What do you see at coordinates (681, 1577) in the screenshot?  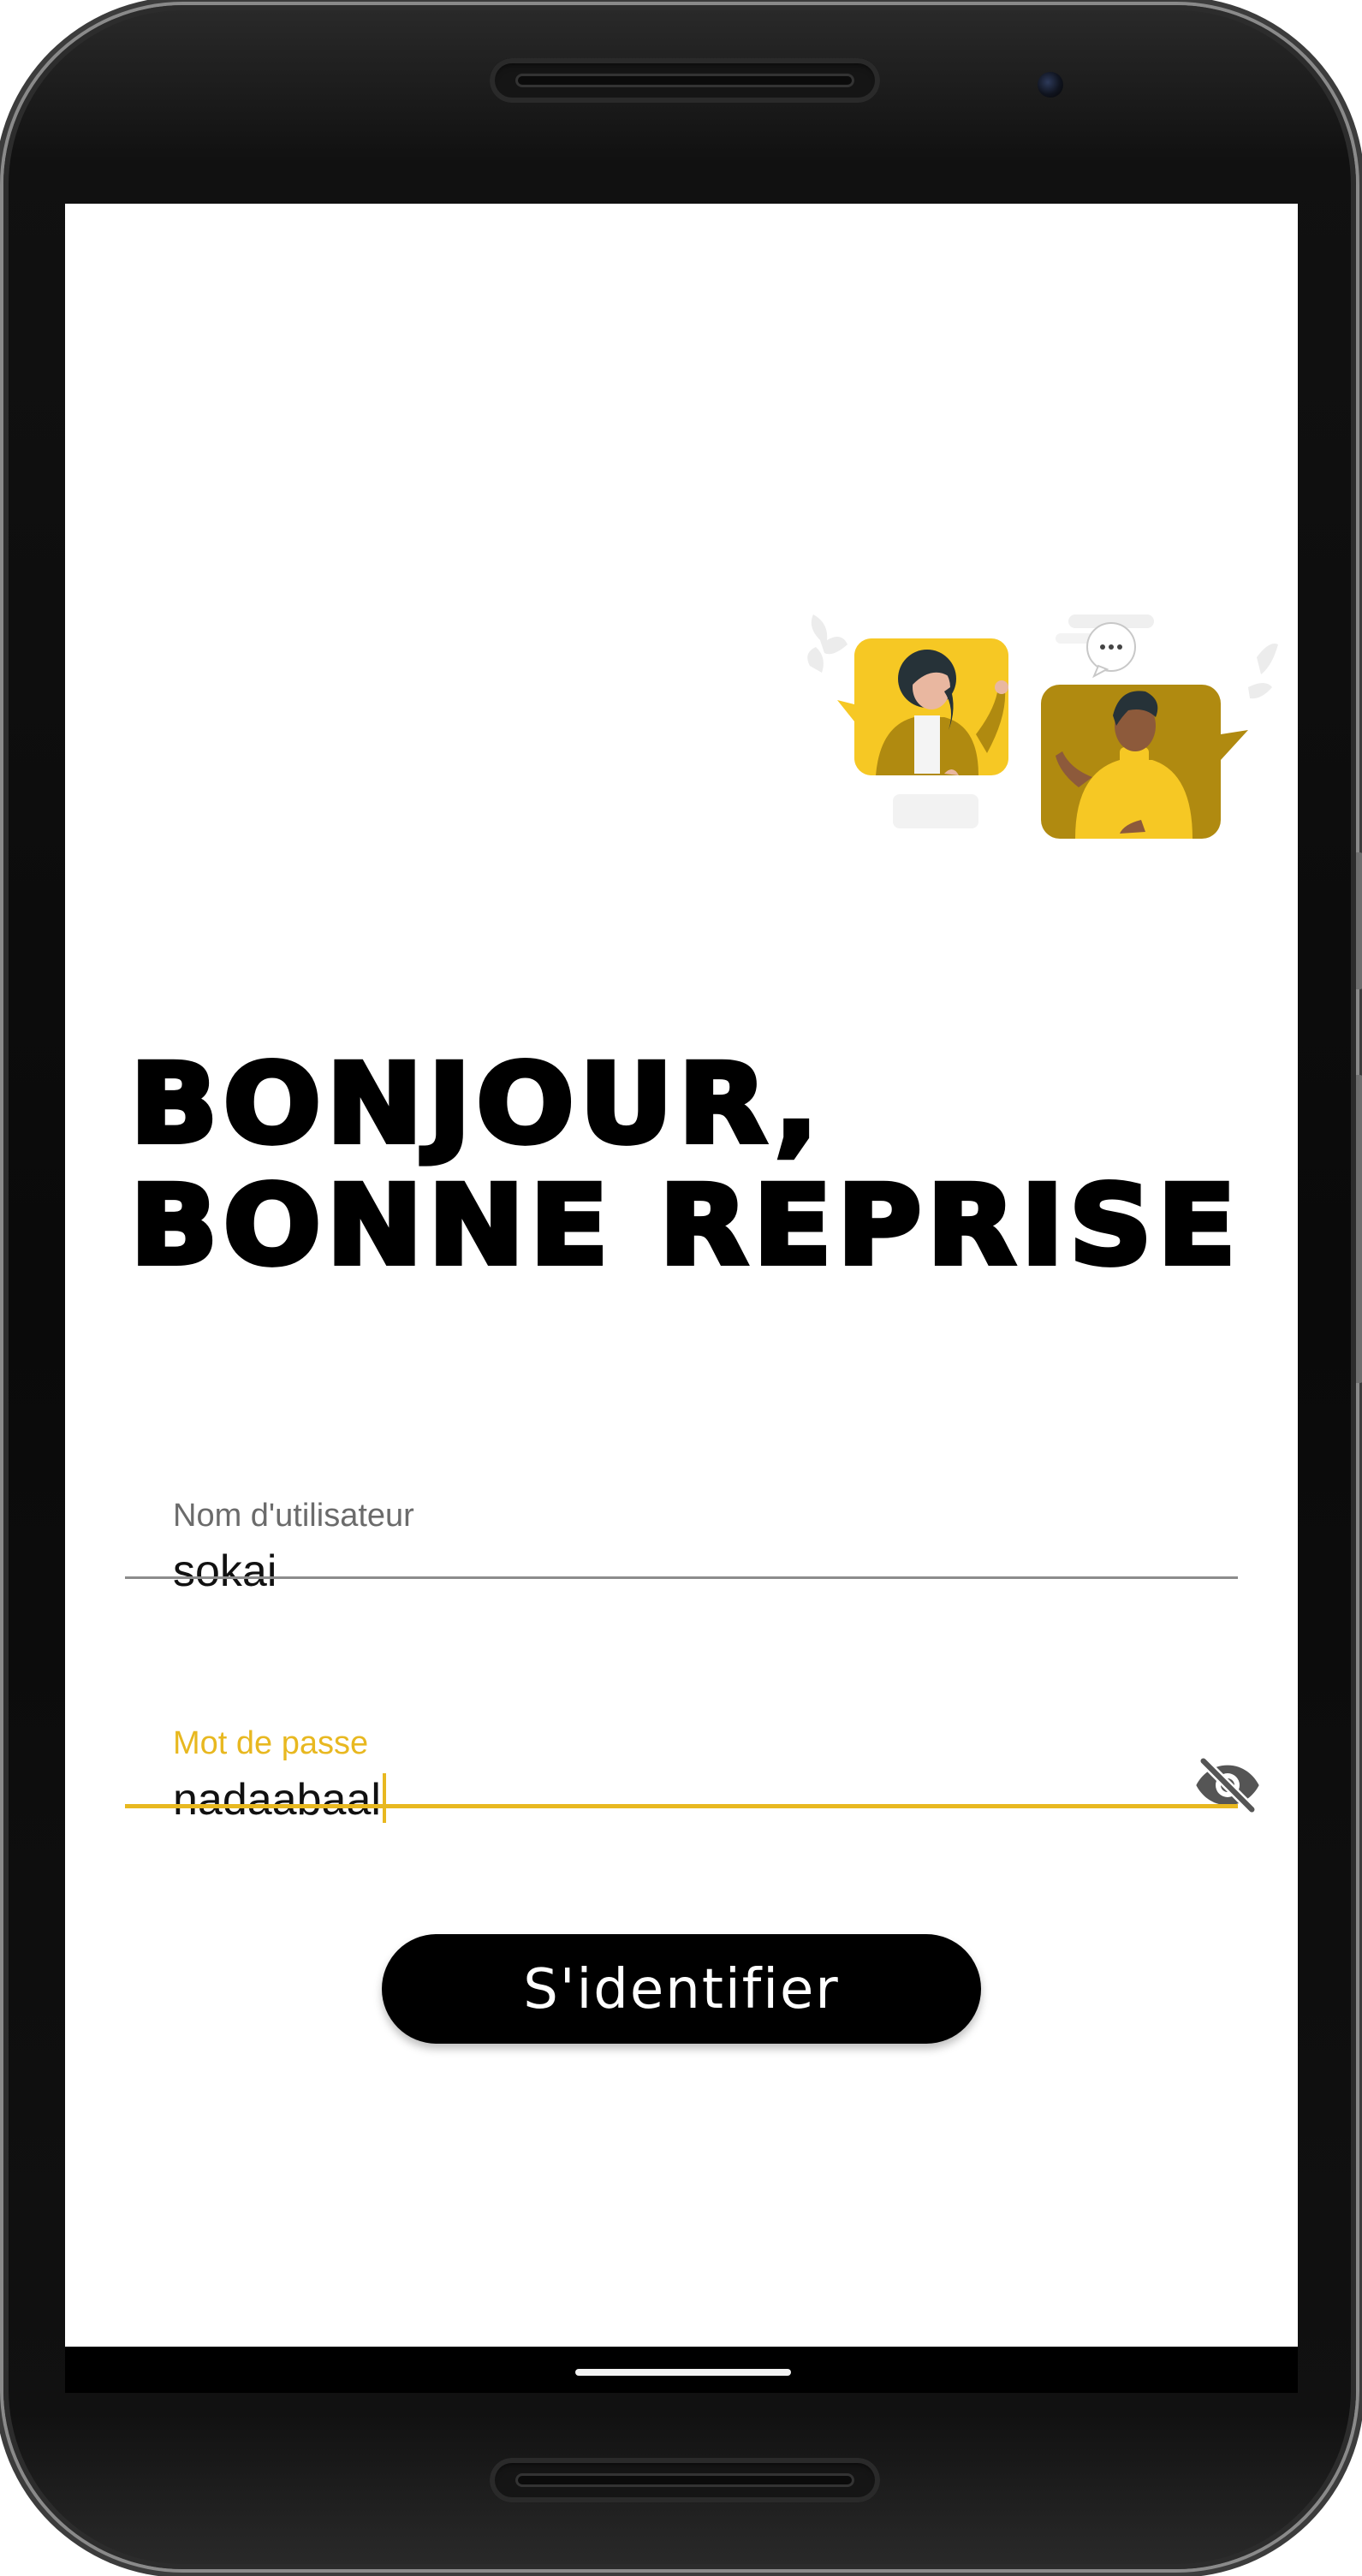 I see `username-underline` at bounding box center [681, 1577].